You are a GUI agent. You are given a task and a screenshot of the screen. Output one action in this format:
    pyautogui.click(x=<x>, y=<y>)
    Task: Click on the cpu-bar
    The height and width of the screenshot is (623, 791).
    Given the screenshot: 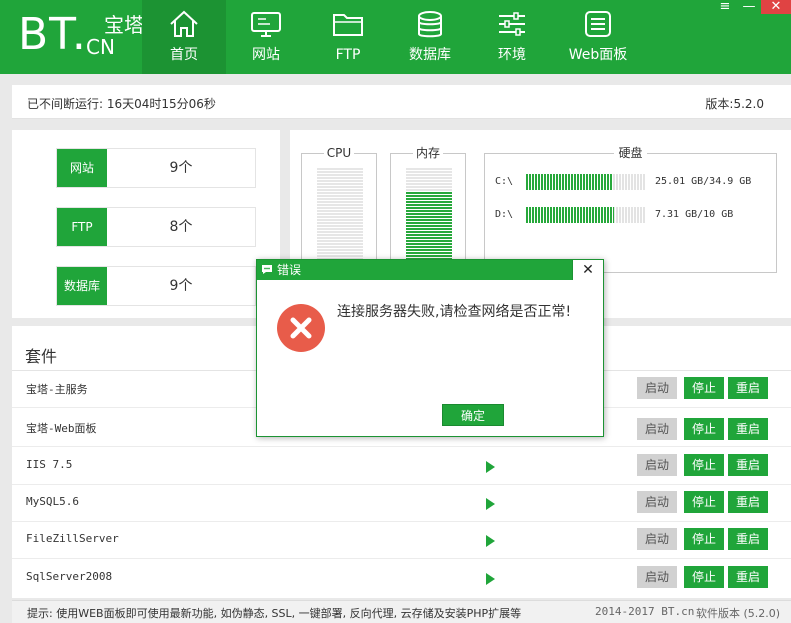 What is the action you would take?
    pyautogui.click(x=340, y=218)
    